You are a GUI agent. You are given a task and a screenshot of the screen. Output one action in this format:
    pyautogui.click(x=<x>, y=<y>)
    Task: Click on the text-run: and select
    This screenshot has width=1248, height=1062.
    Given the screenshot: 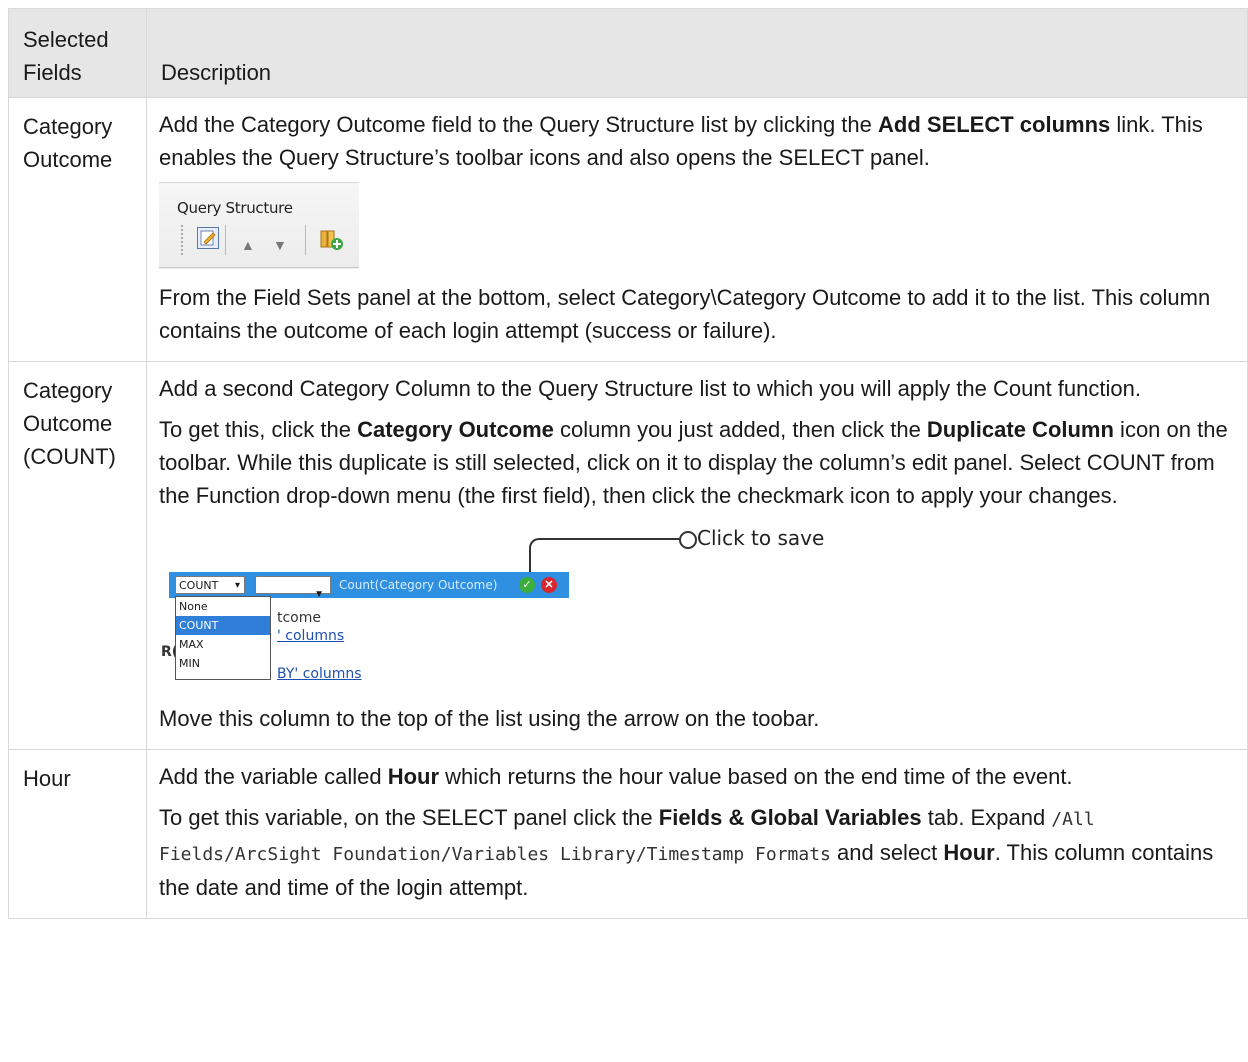 What is the action you would take?
    pyautogui.click(x=887, y=852)
    